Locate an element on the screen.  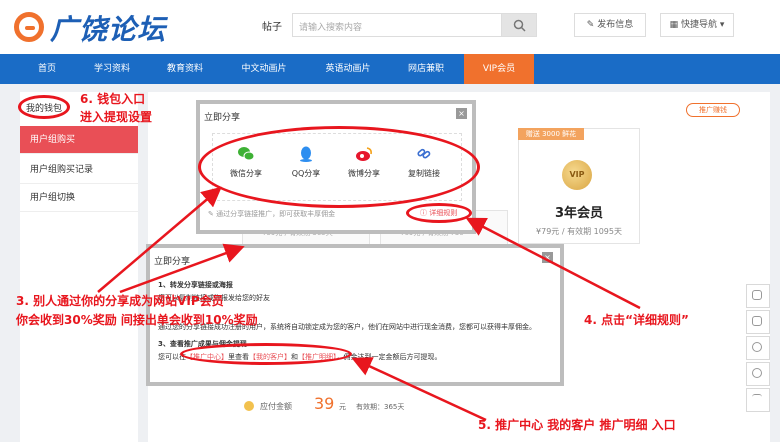
arrow-to-share-options is located at coordinates (159, 239).